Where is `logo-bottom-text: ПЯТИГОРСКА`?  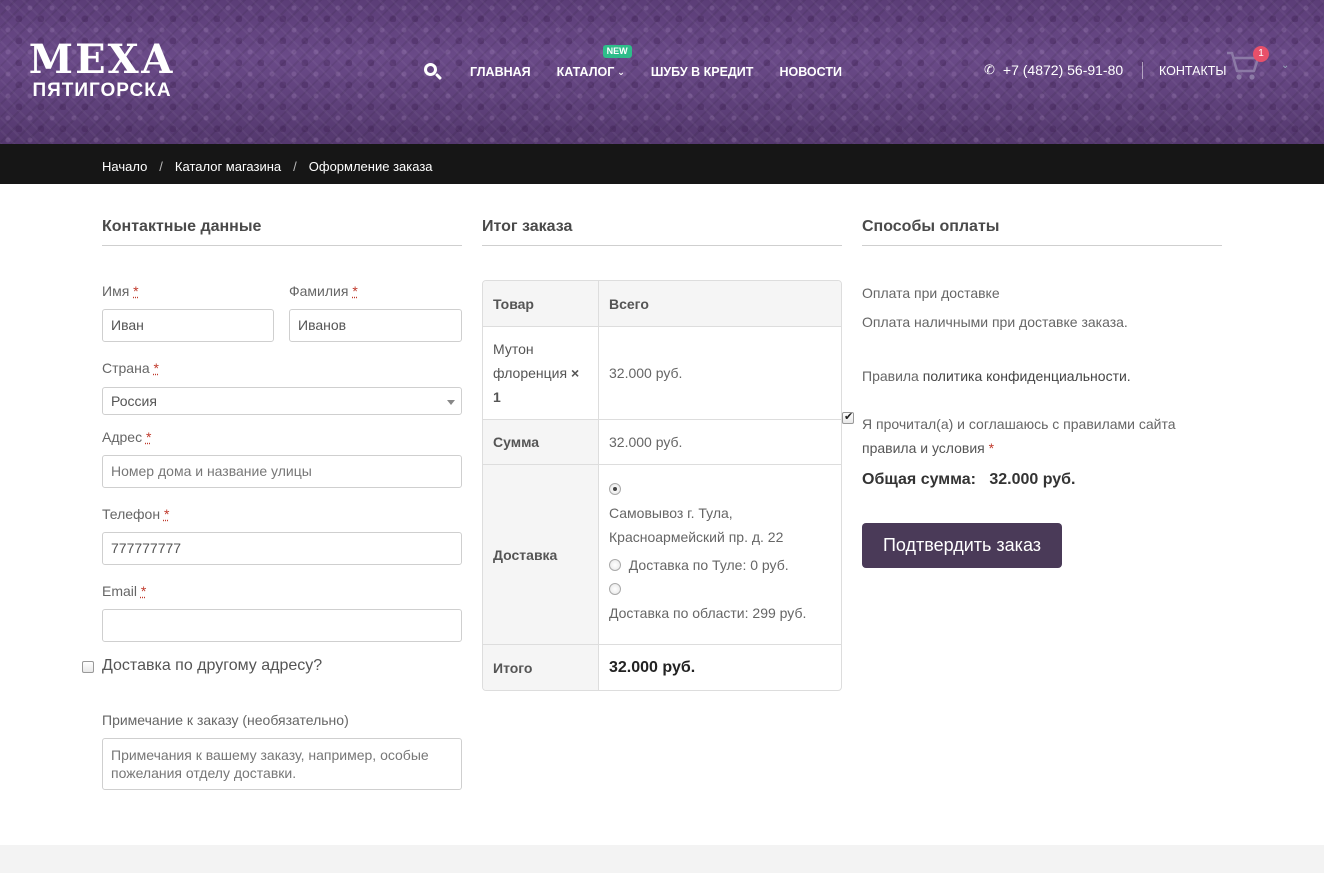 logo-bottom-text: ПЯТИГОРСКА is located at coordinates (102, 90).